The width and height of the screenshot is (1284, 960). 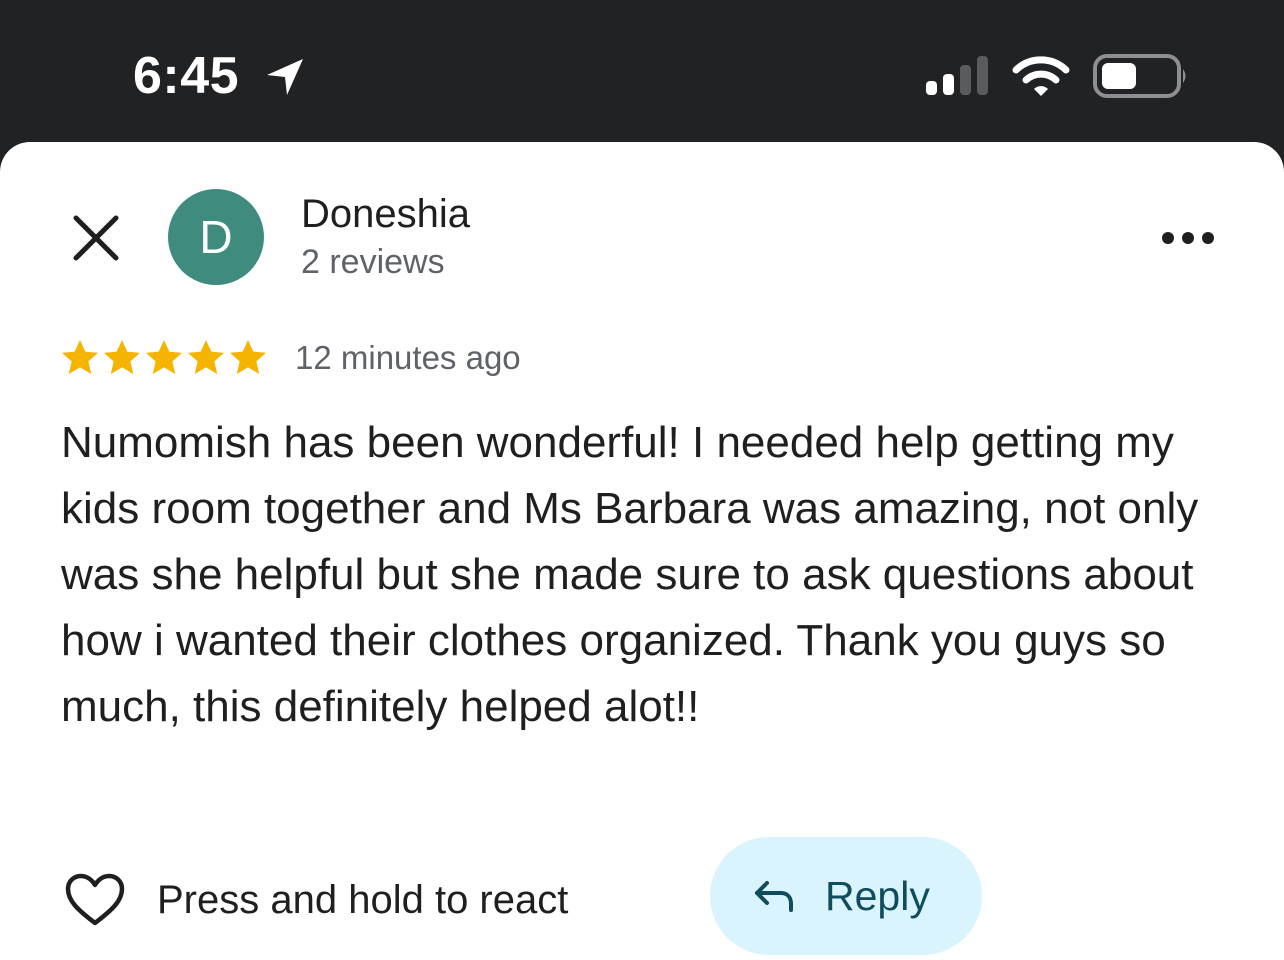 I want to click on status-time: 6:45, so click(x=186, y=76).